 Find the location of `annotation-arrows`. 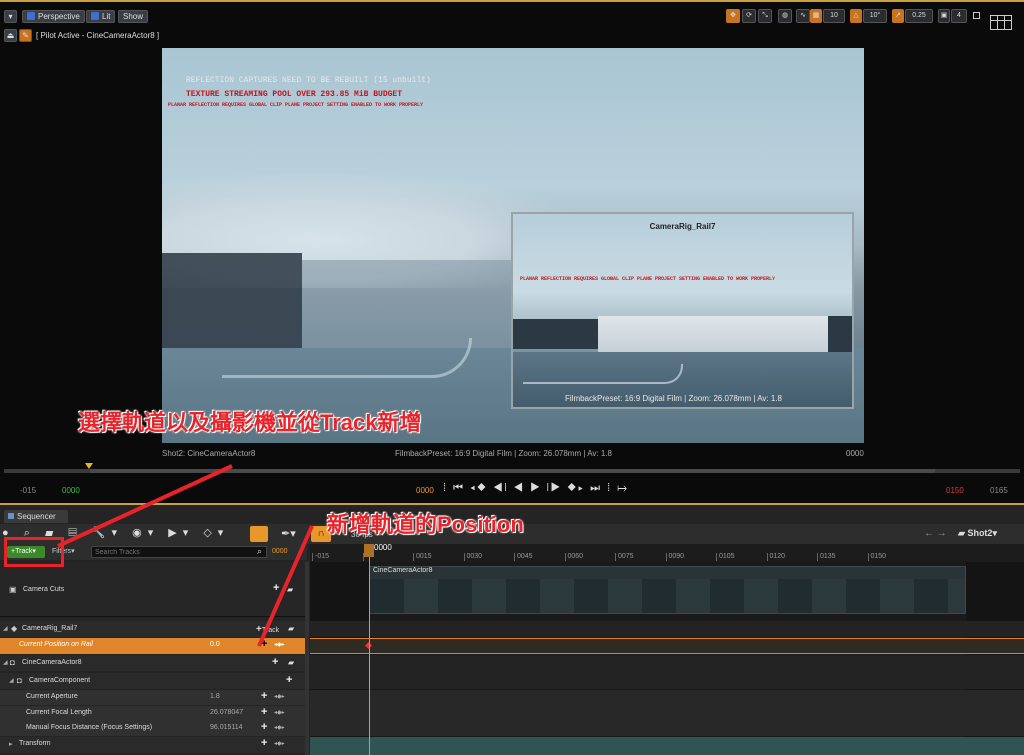

annotation-arrows is located at coordinates (185, 555).